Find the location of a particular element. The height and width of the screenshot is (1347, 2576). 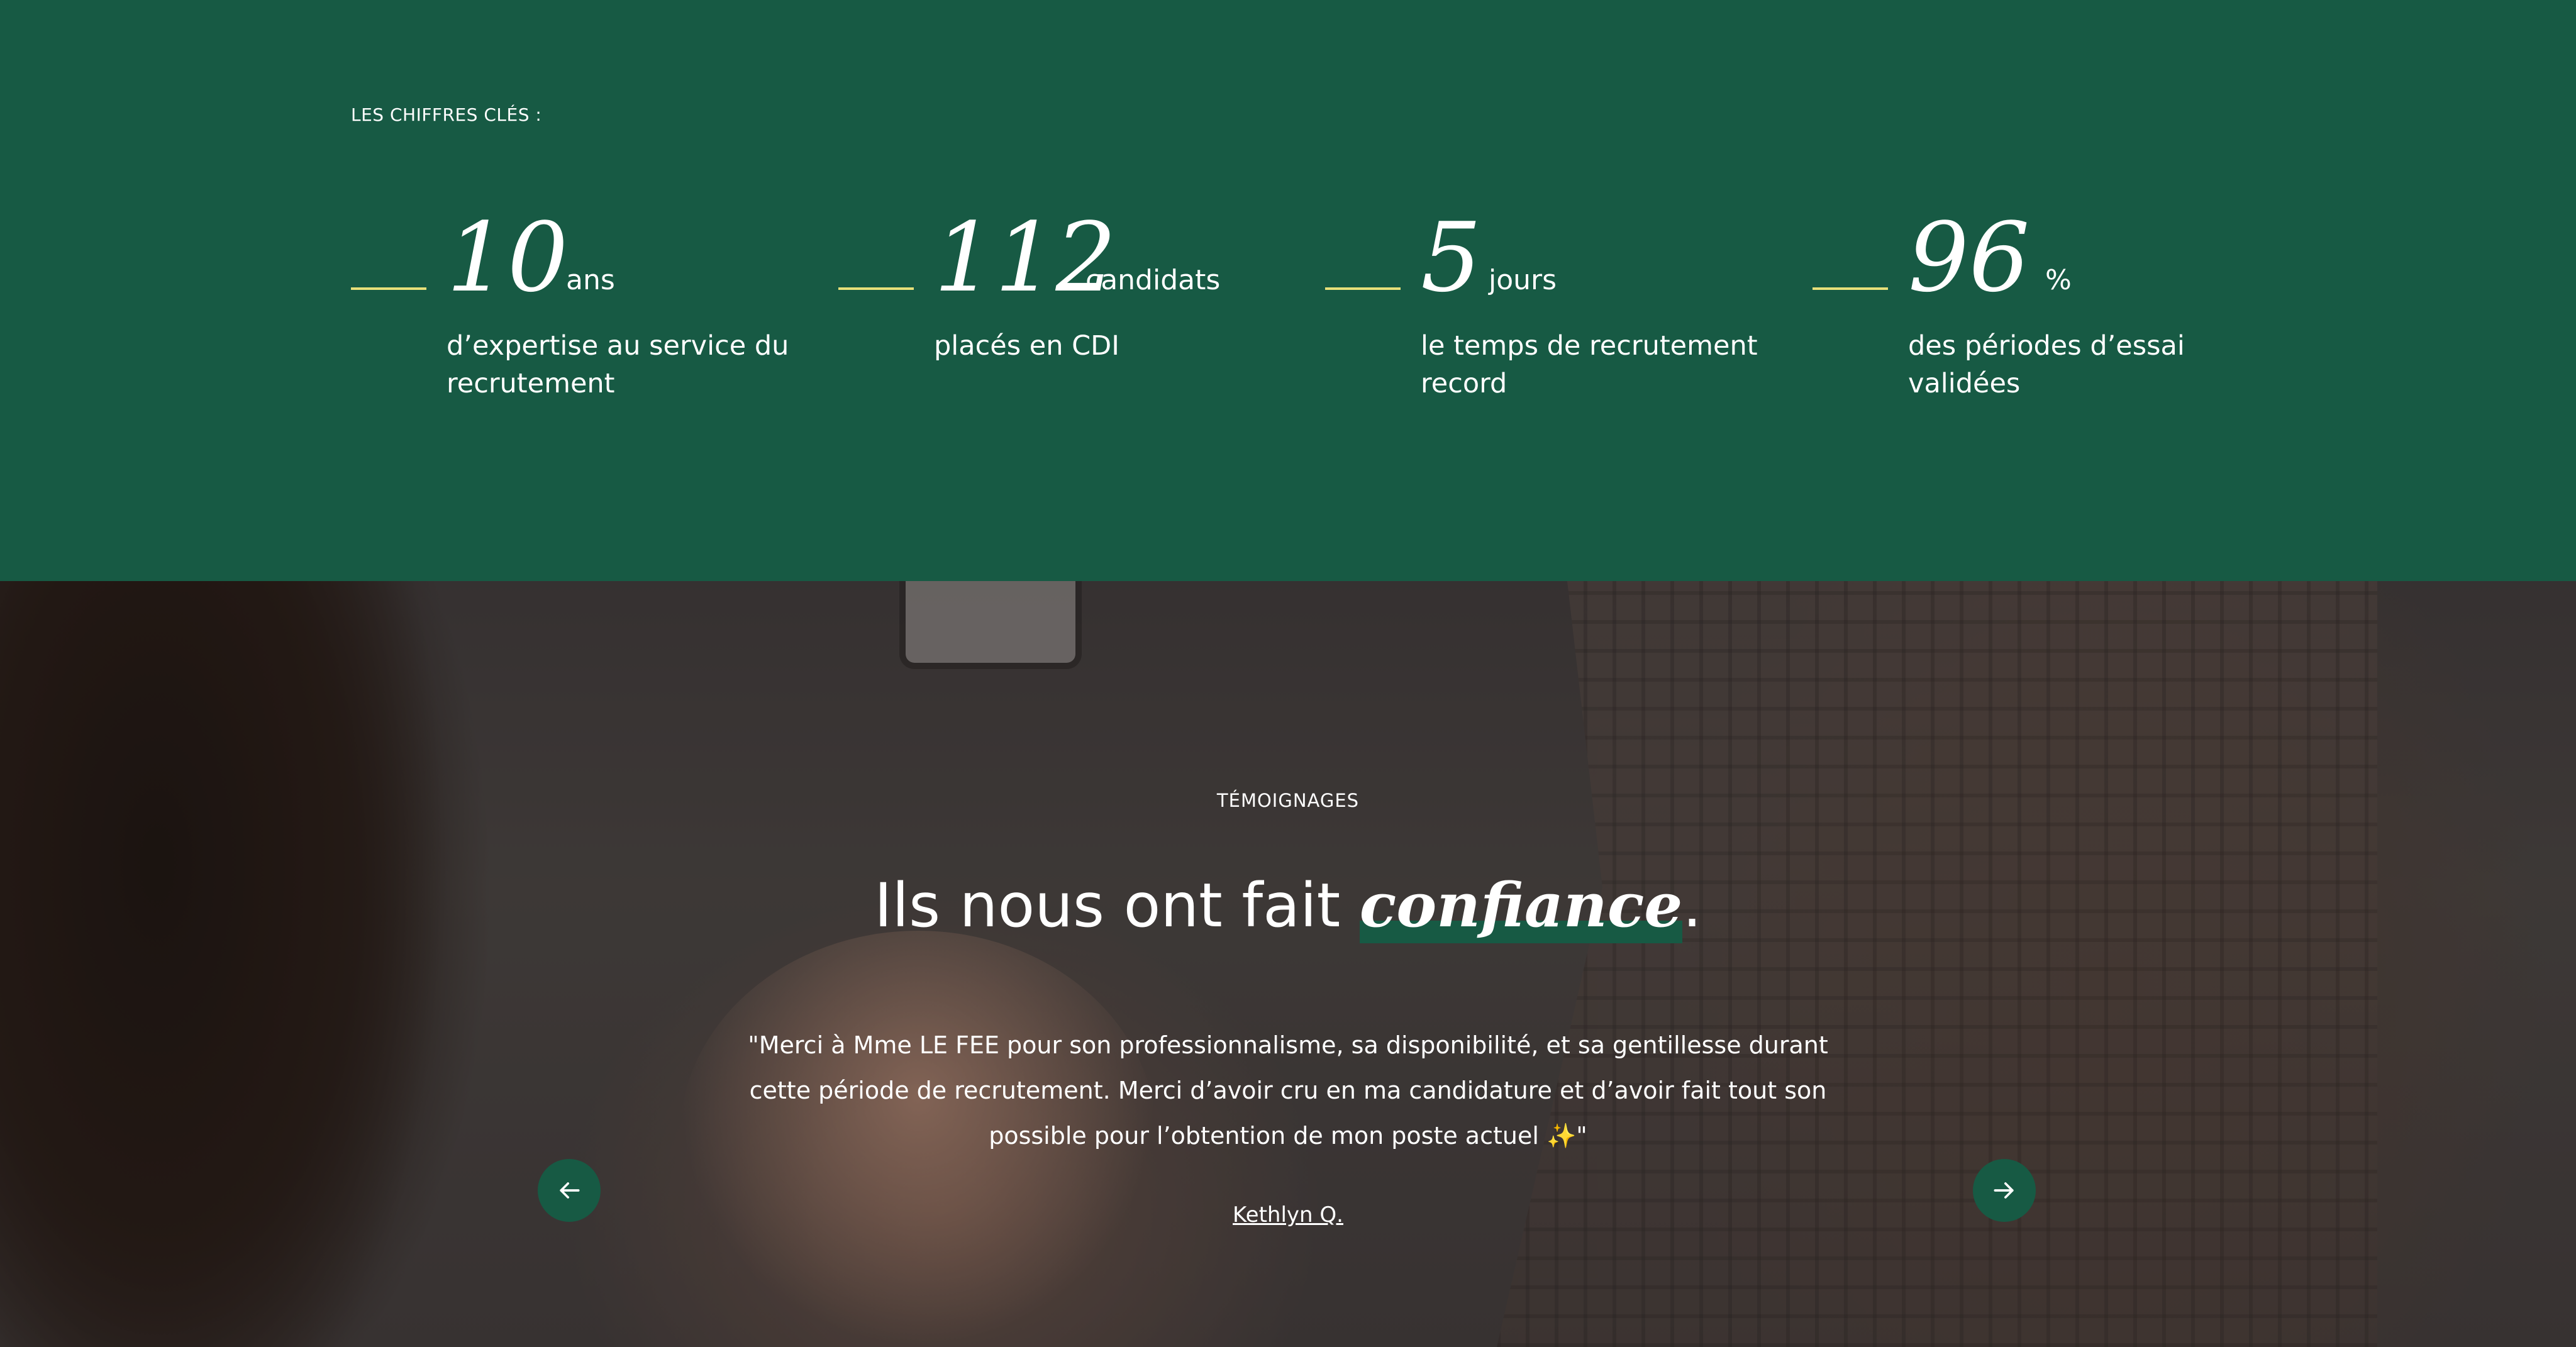

title-text: Ils nous ont fait is located at coordinates (1117, 905).